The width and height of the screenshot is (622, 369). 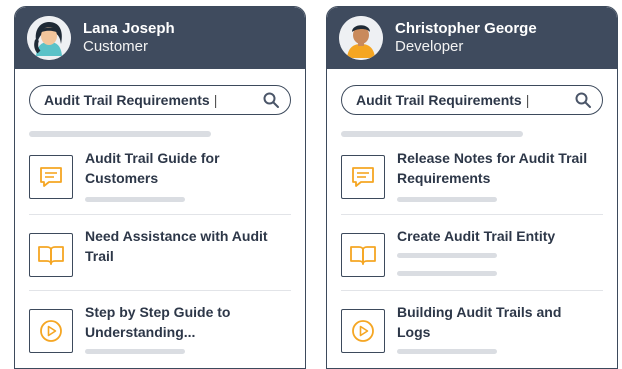 I want to click on item-title: Need Assistance with Audit Trail, so click(x=185, y=246).